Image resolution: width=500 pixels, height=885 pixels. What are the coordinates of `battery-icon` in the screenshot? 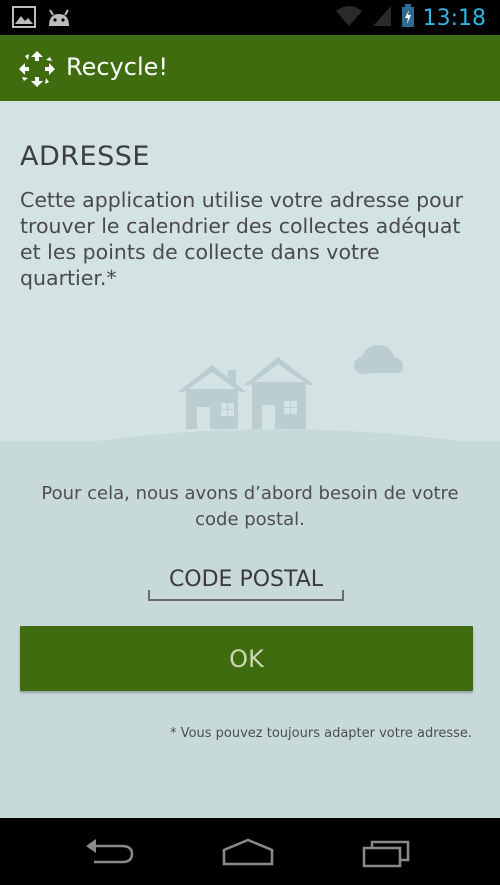 It's located at (408, 18).